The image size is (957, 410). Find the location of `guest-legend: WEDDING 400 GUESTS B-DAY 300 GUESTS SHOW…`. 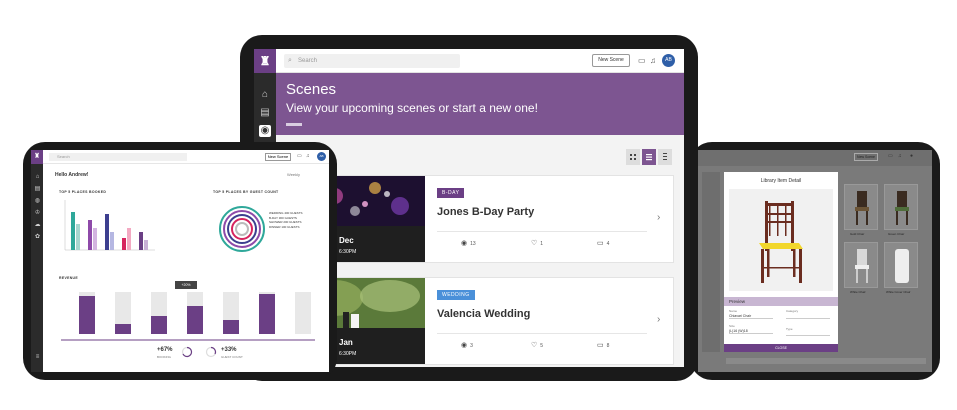

guest-legend: WEDDING 400 GUESTS B-DAY 300 GUESTS SHOW… is located at coordinates (286, 220).